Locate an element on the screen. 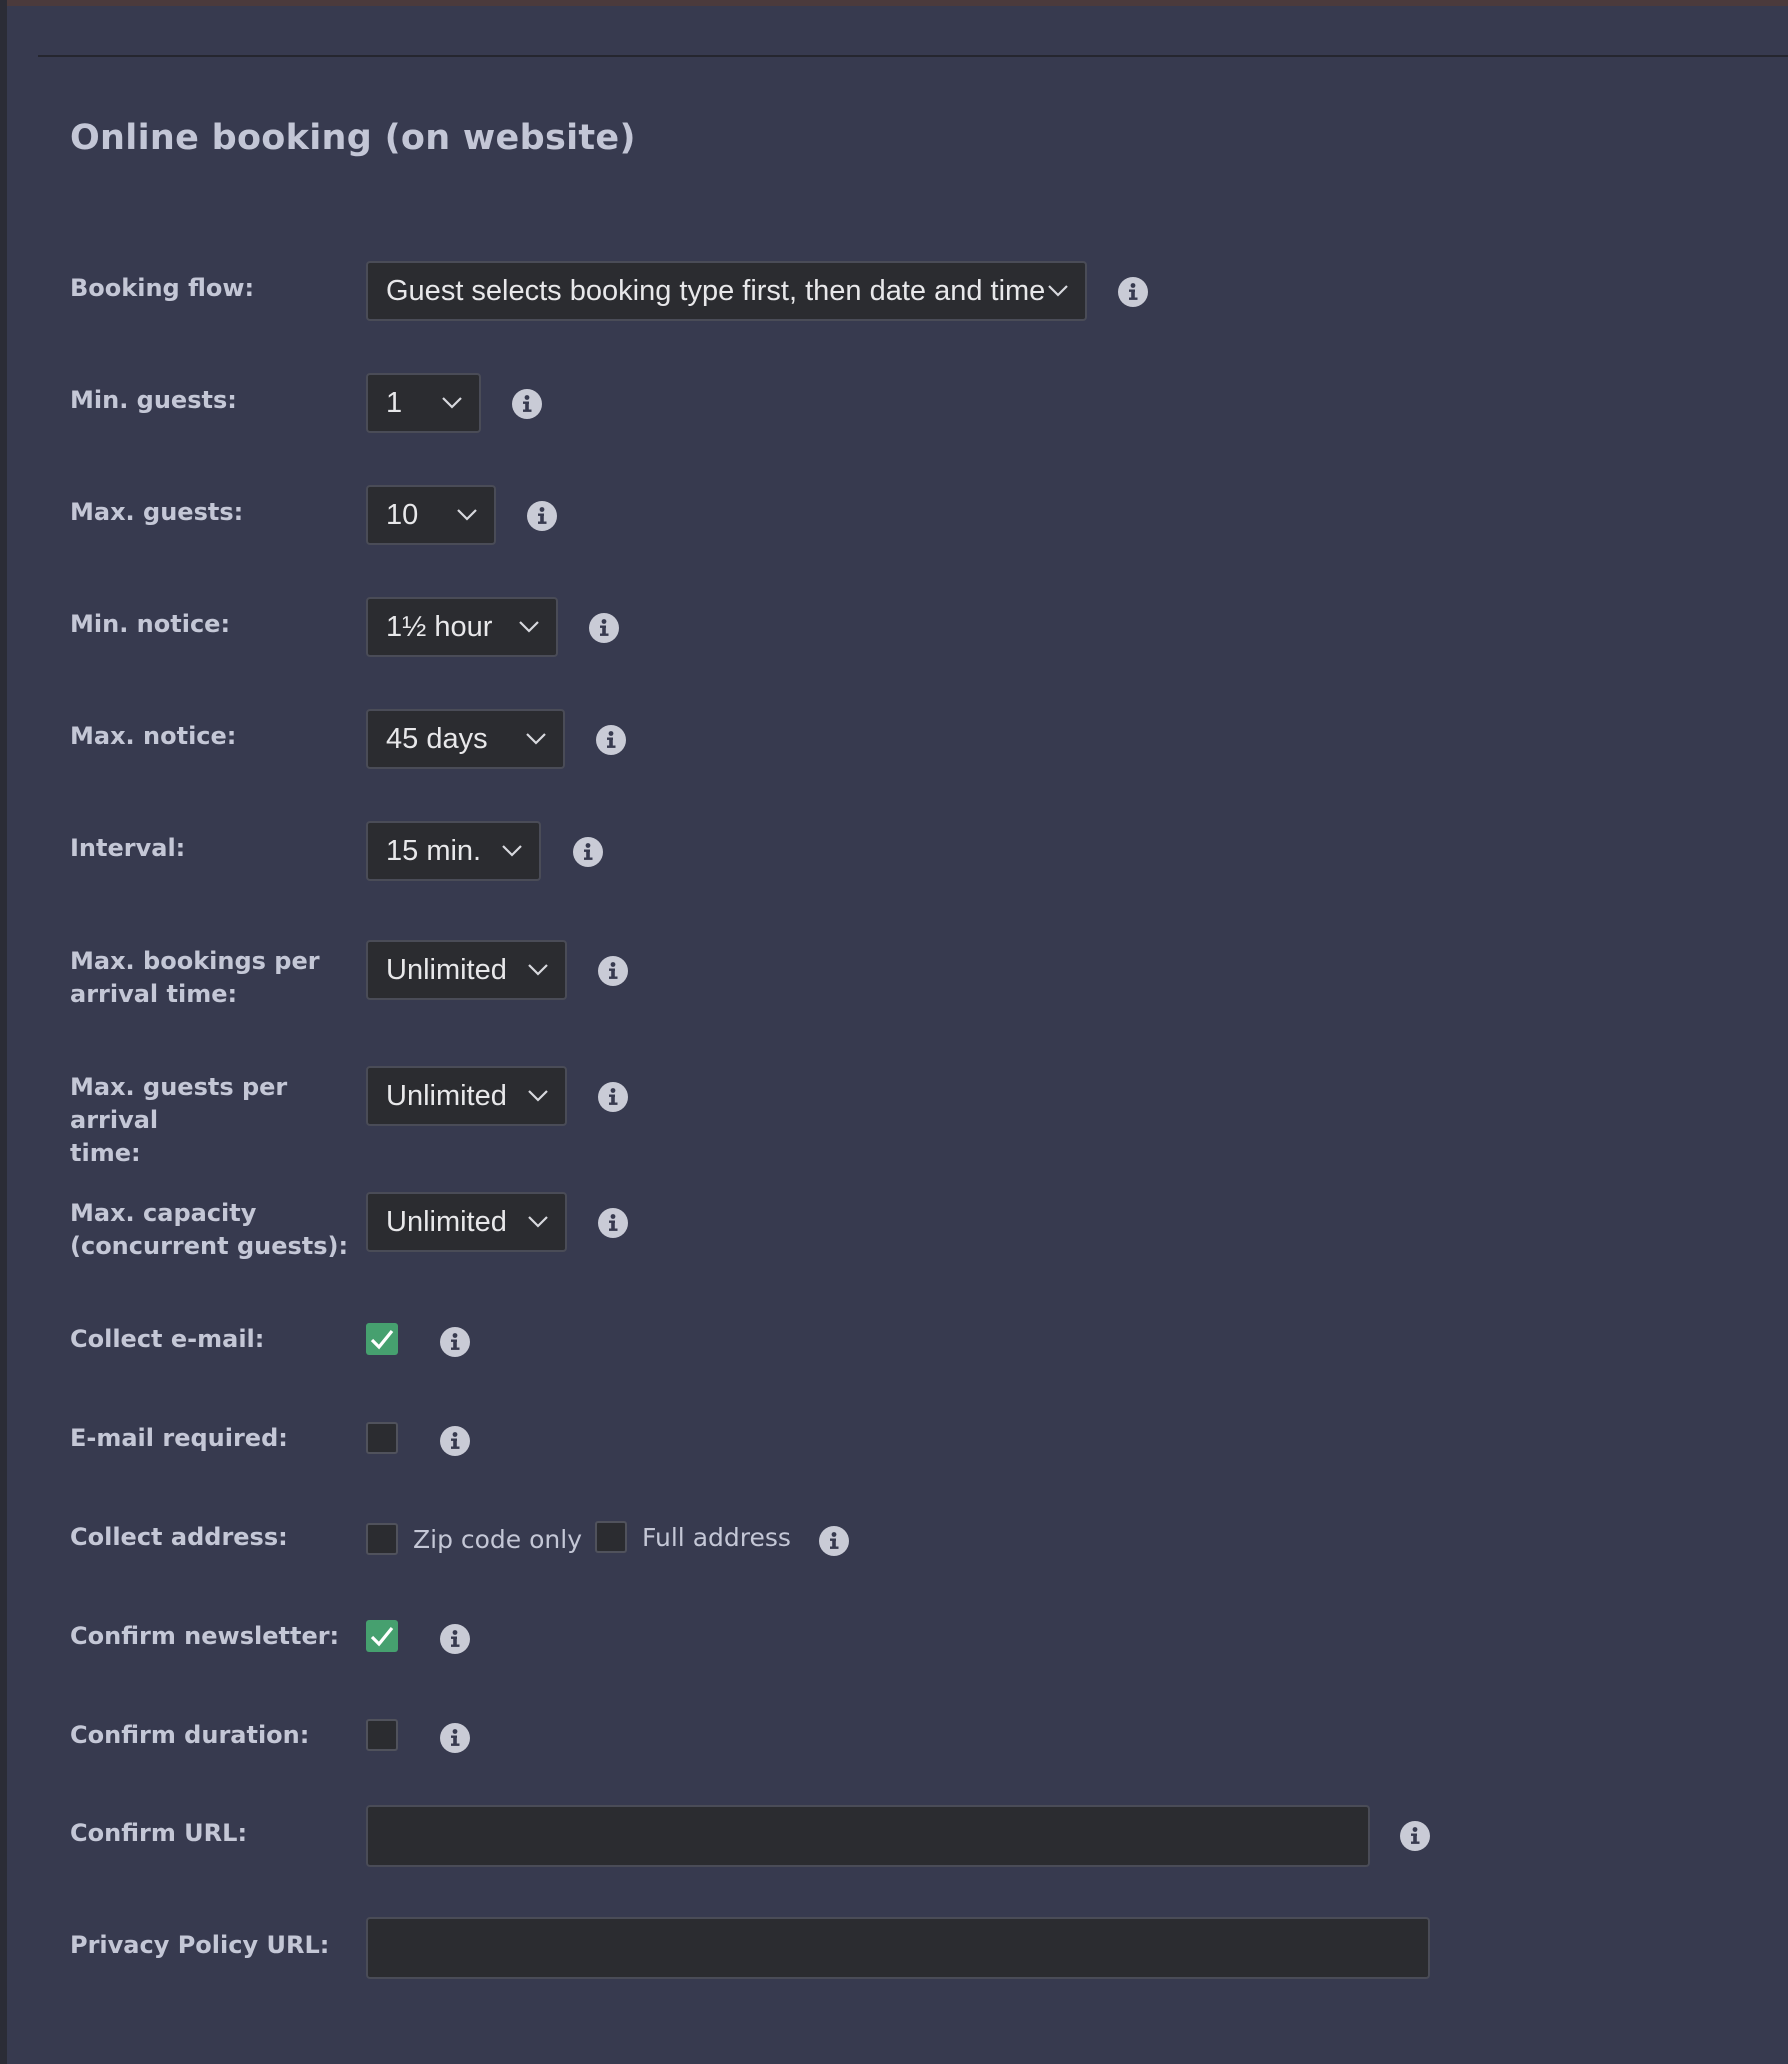 This screenshot has height=2064, width=1788. max-guests-per-arrival-label-line2: time: is located at coordinates (105, 1153).